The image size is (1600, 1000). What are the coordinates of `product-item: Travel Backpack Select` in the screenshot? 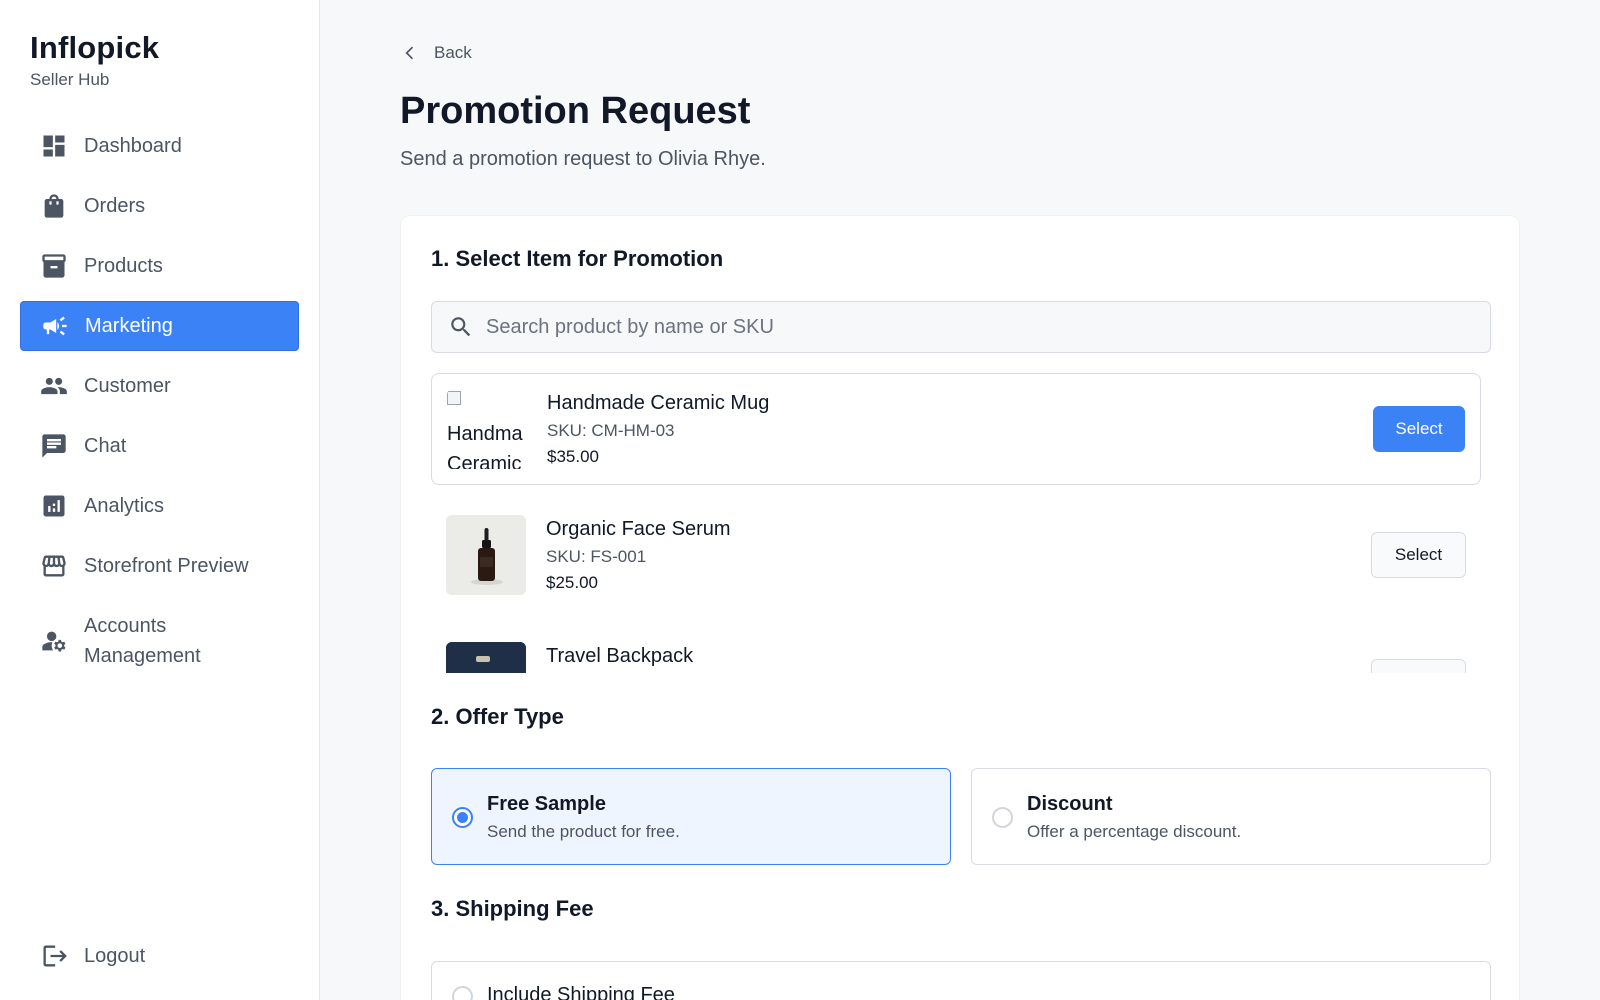 It's located at (956, 650).